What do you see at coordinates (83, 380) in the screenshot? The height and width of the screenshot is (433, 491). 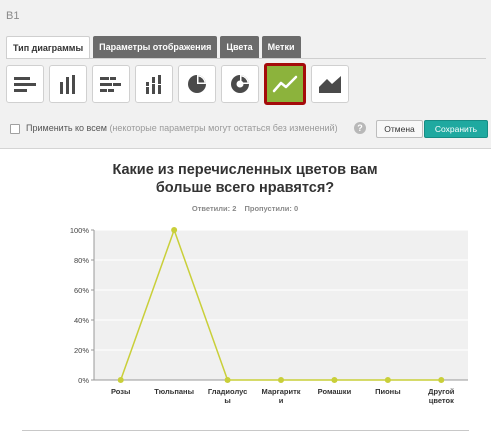 I see `y-tick-label: 0%` at bounding box center [83, 380].